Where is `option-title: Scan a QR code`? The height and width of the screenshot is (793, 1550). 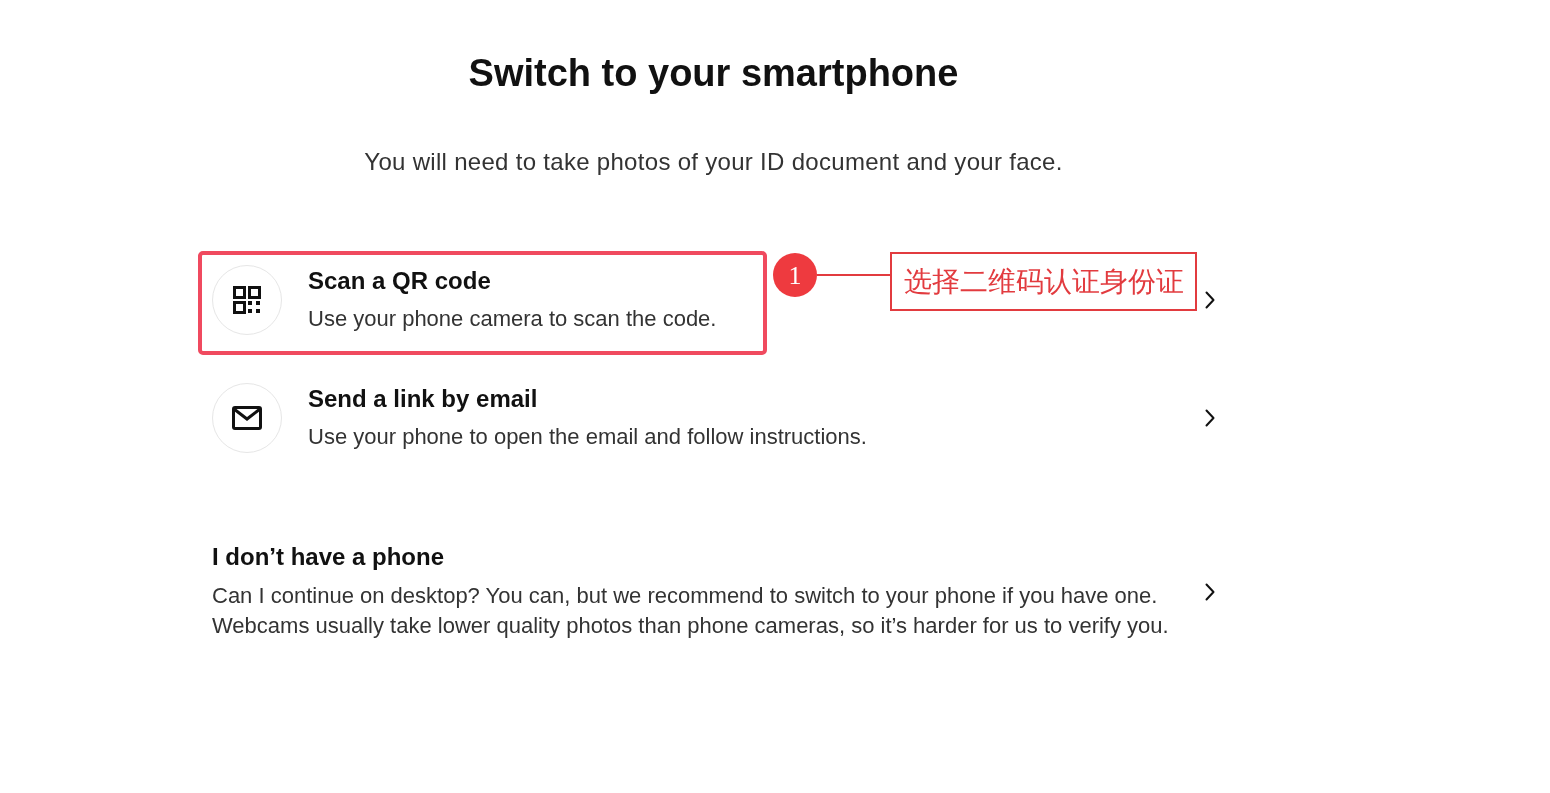
option-title: Scan a QR code is located at coordinates (399, 281).